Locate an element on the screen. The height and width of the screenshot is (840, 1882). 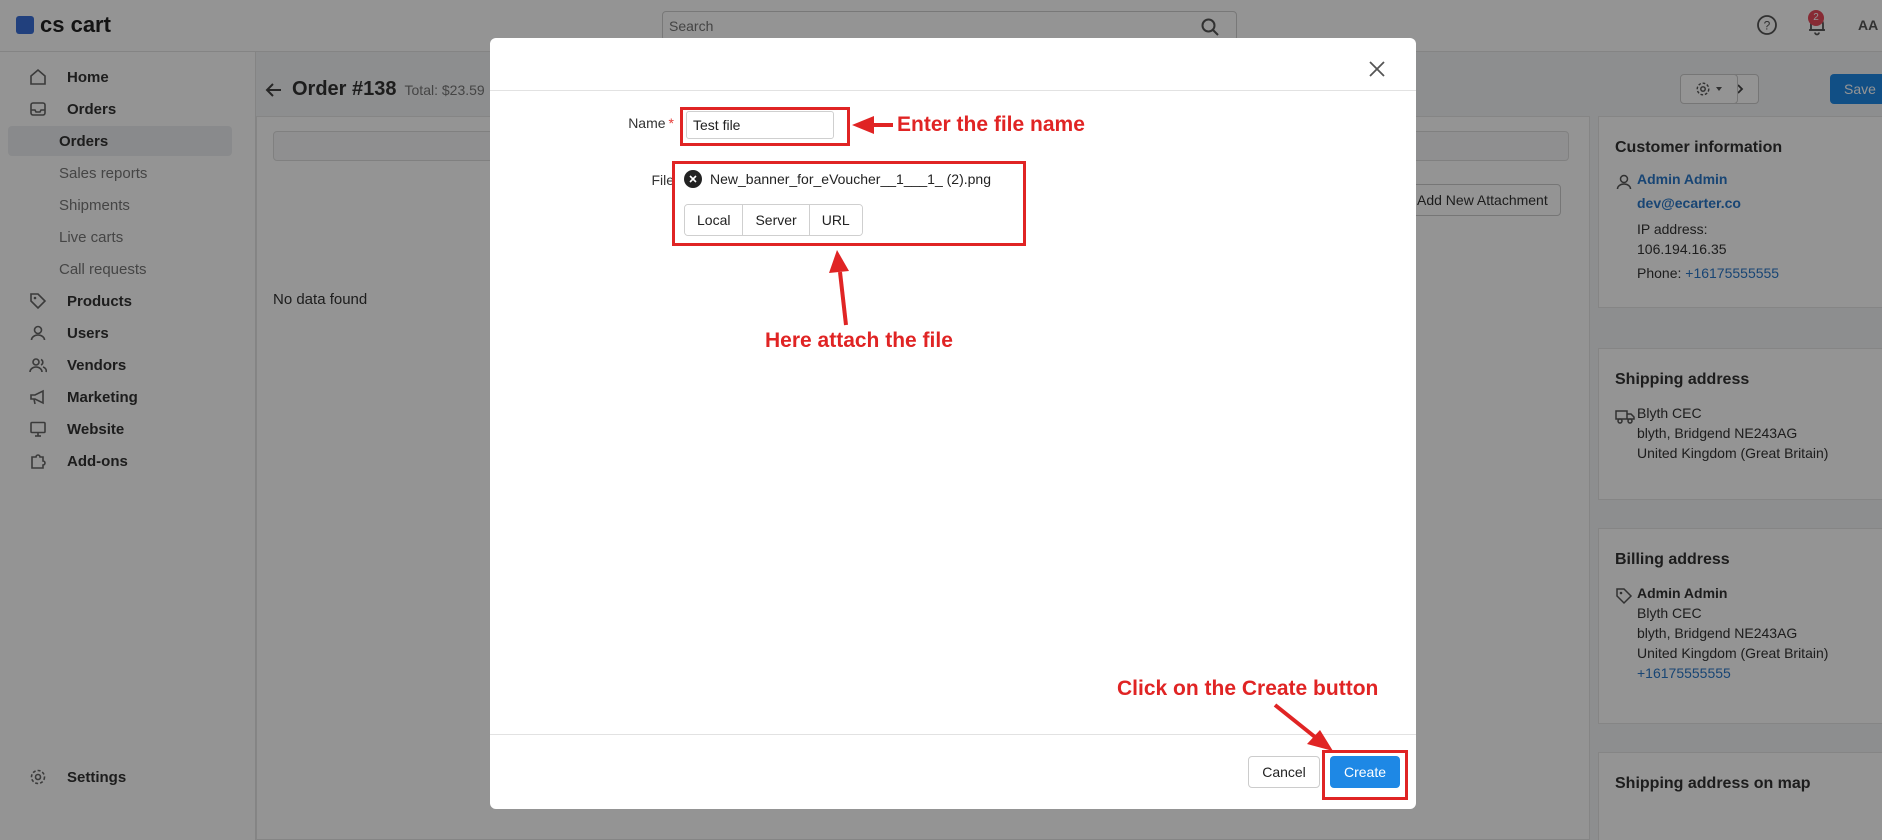
annotation-attach-file: Here attach the file is located at coordinates (859, 340).